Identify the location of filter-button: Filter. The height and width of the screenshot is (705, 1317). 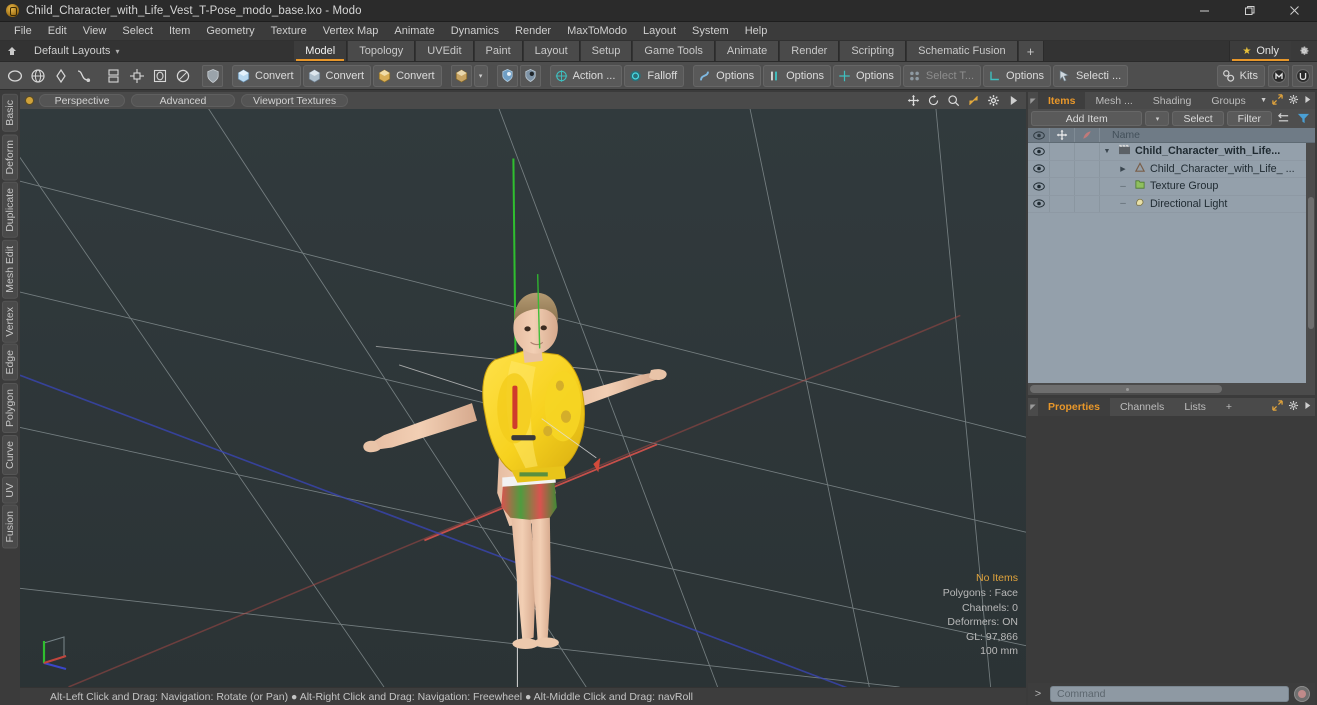
(1249, 118).